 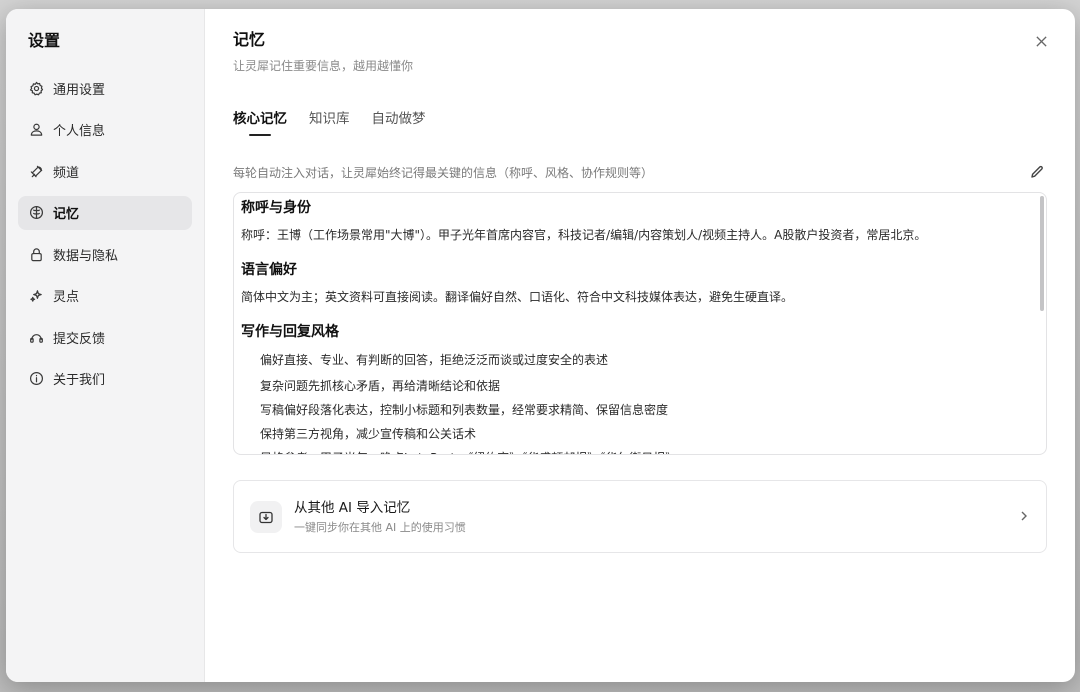 What do you see at coordinates (323, 66) in the screenshot?
I see `page-subtitle: 让灵犀记住重要信息，越用越懂你` at bounding box center [323, 66].